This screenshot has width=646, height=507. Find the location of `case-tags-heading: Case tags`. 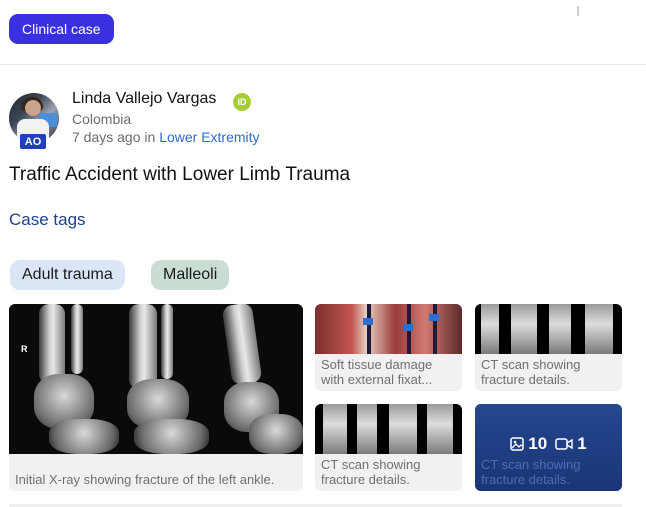

case-tags-heading: Case tags is located at coordinates (47, 219).